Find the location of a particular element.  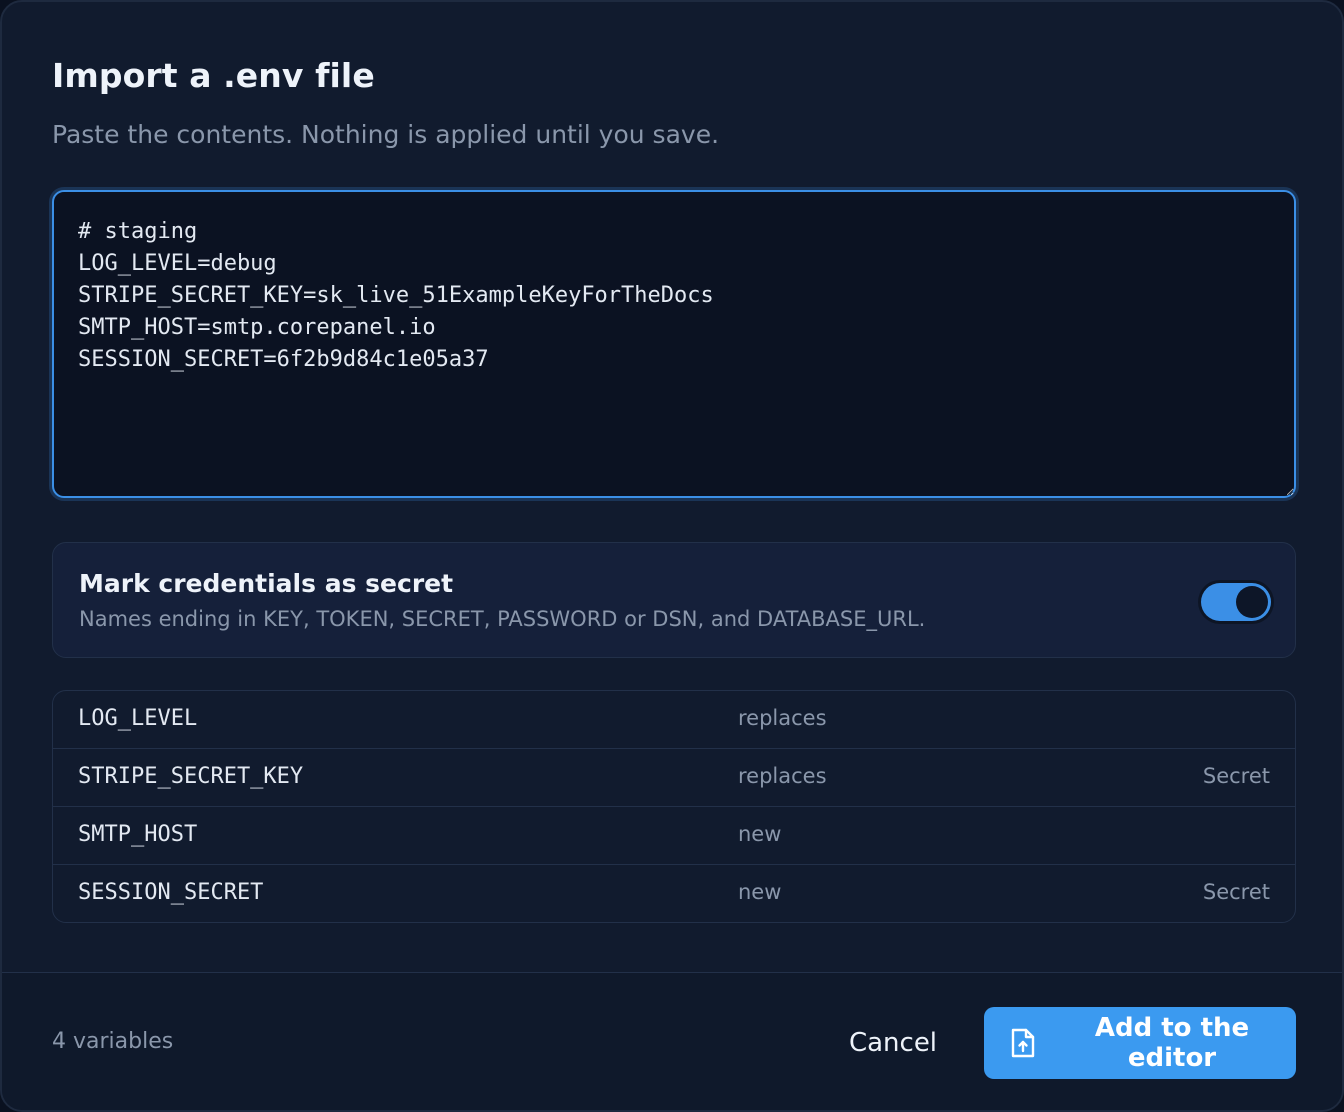

variable-name: STRIPE_SECRET_KEY is located at coordinates (191, 776).